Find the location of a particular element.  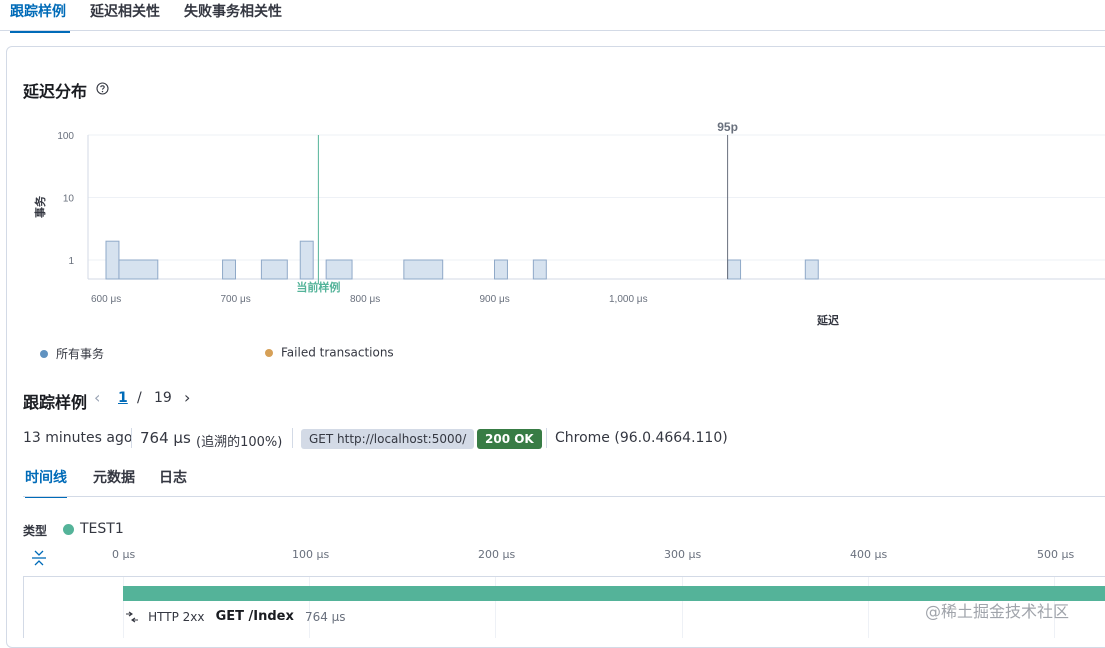

y-axis-label: 事务 is located at coordinates (40, 206).